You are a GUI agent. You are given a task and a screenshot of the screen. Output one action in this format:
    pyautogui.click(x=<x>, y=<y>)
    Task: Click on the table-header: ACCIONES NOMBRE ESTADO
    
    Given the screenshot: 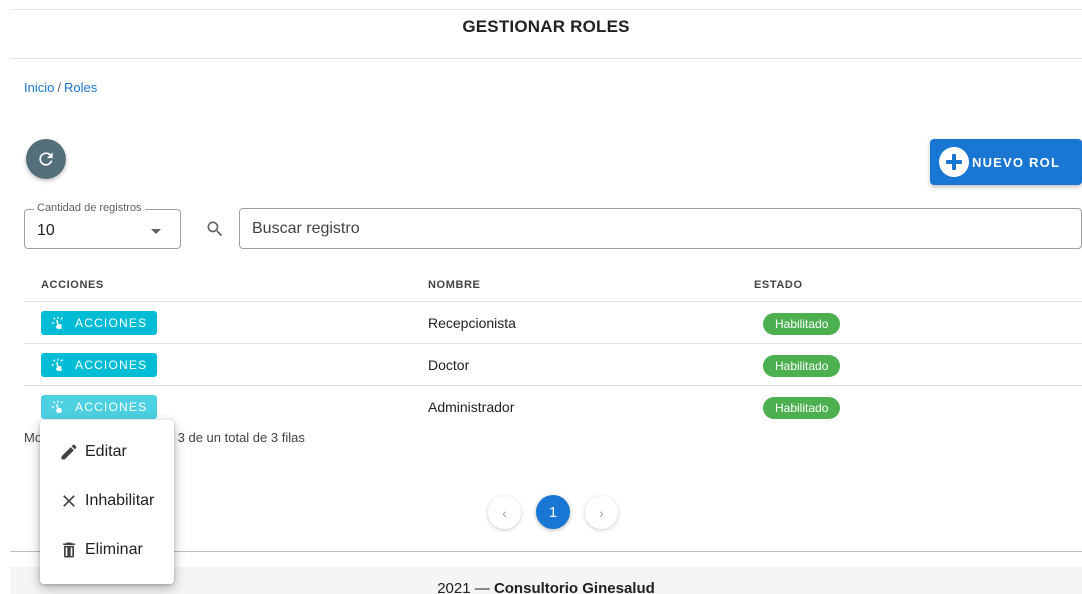 What is the action you would take?
    pyautogui.click(x=553, y=285)
    